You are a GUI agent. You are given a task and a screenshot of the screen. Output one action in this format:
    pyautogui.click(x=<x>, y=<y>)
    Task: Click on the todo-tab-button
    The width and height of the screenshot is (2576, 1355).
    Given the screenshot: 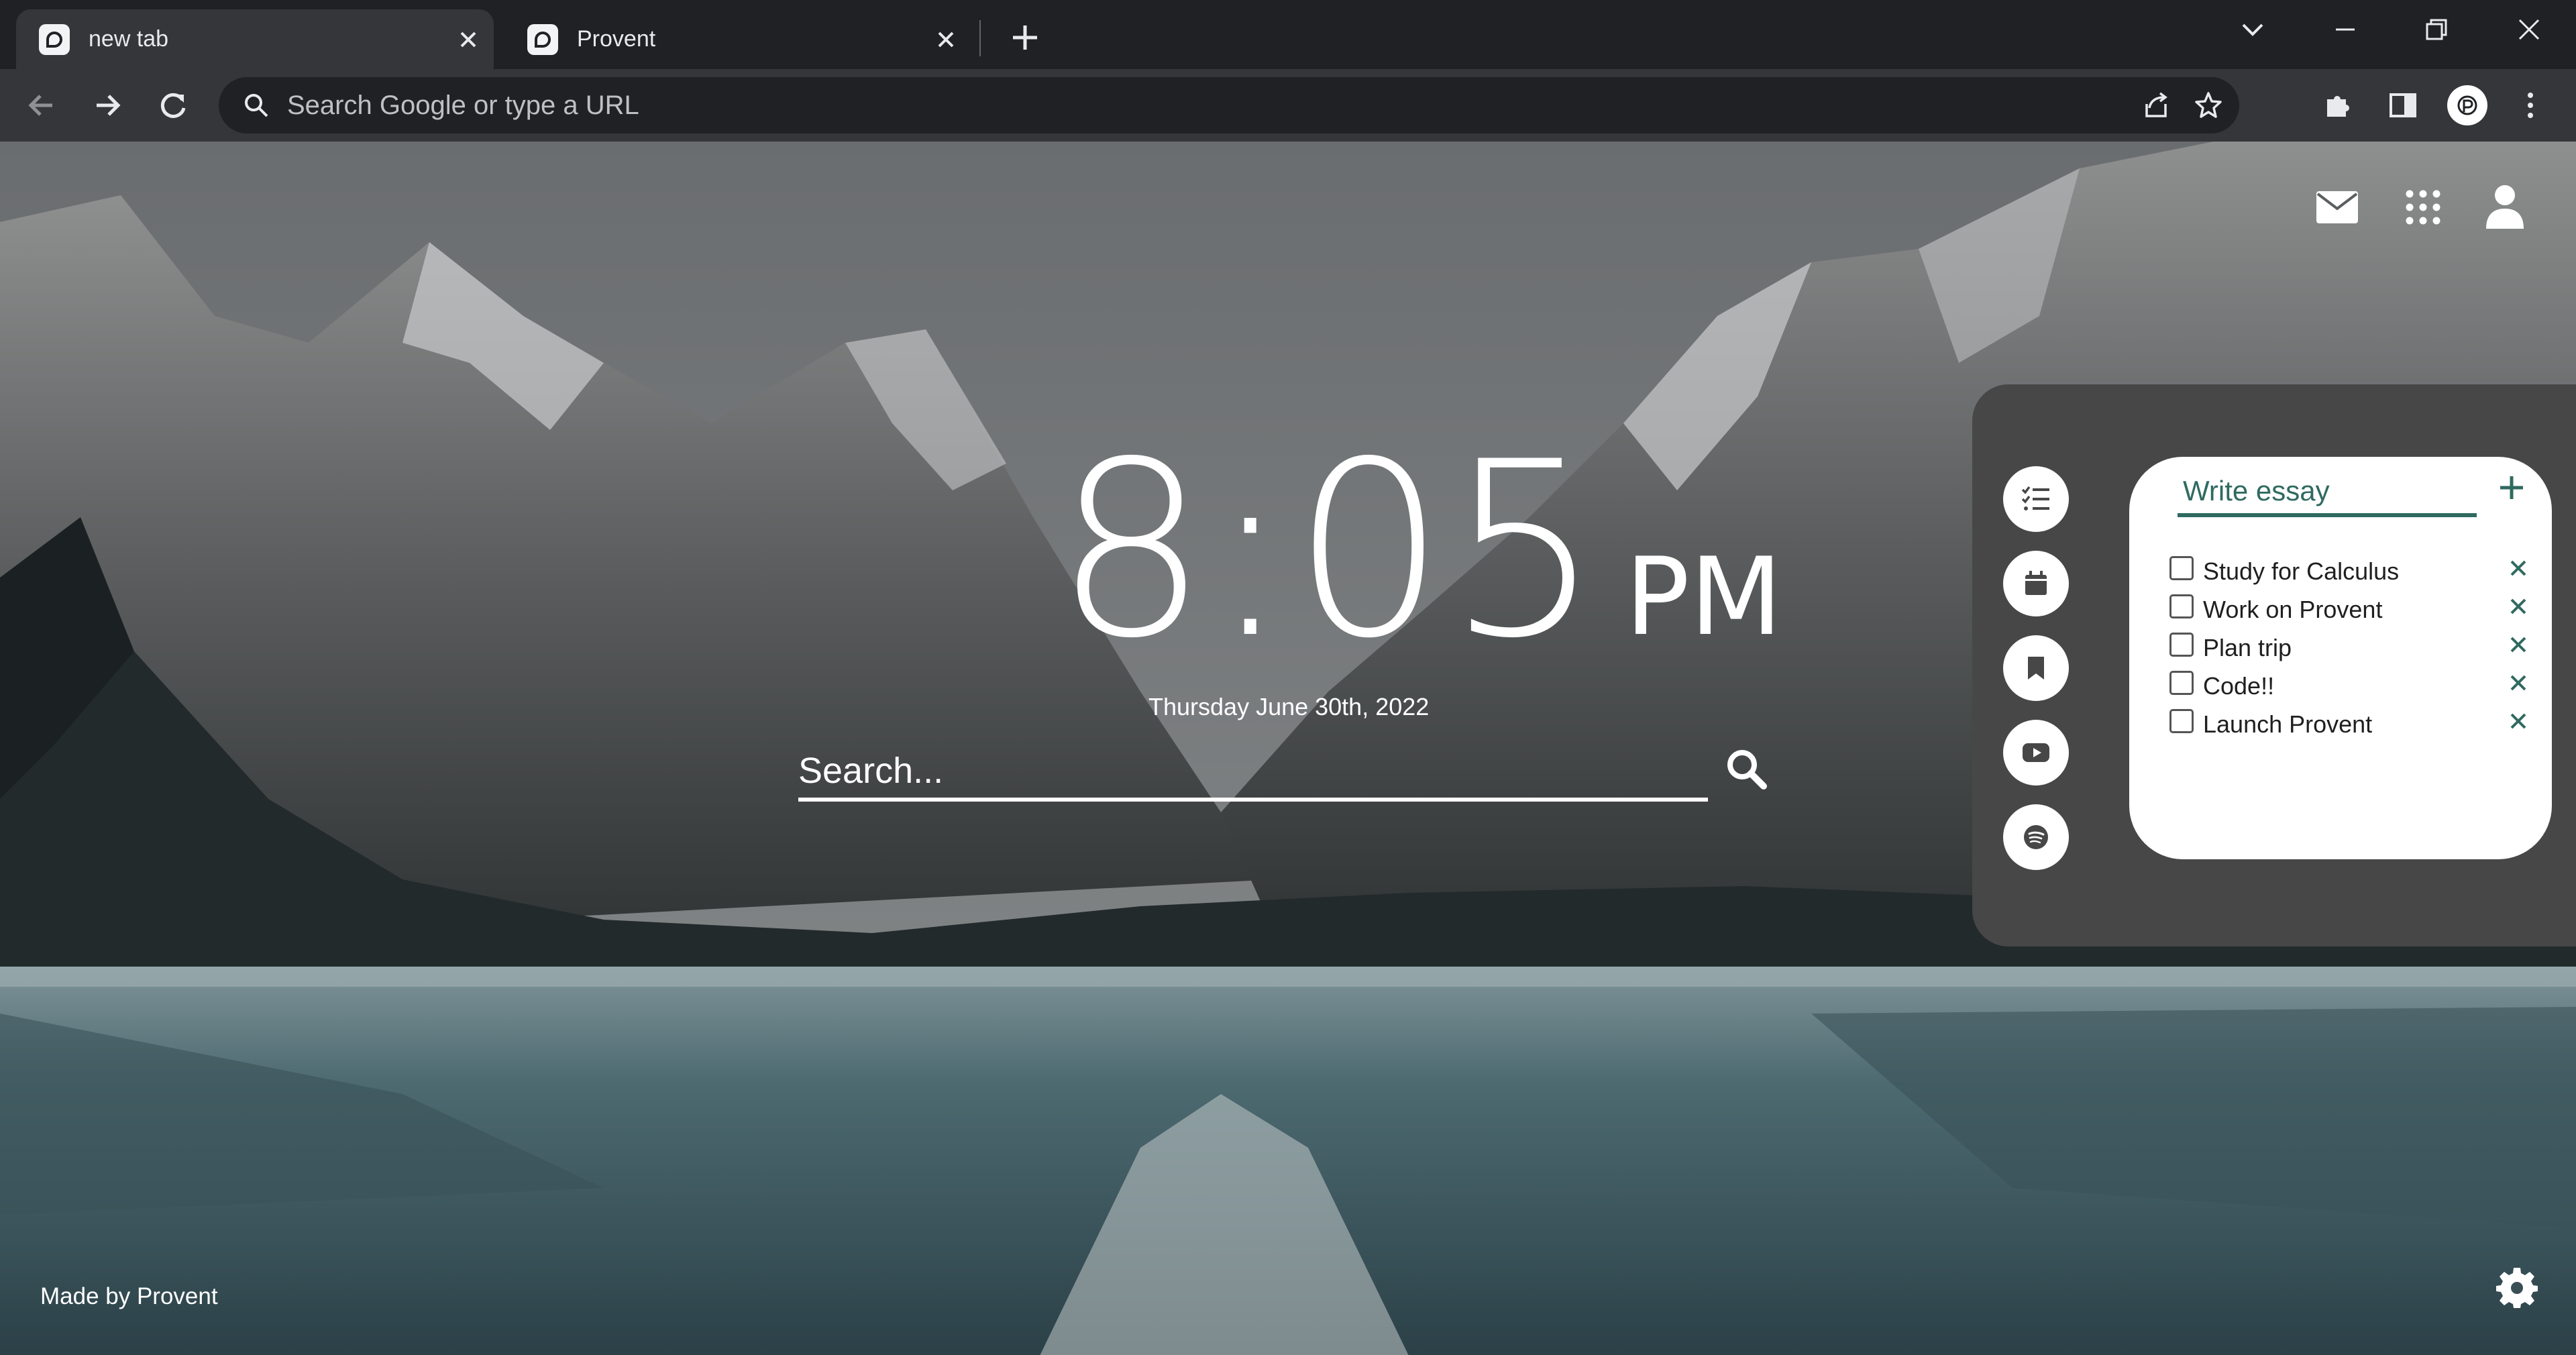 What is the action you would take?
    pyautogui.click(x=2036, y=499)
    